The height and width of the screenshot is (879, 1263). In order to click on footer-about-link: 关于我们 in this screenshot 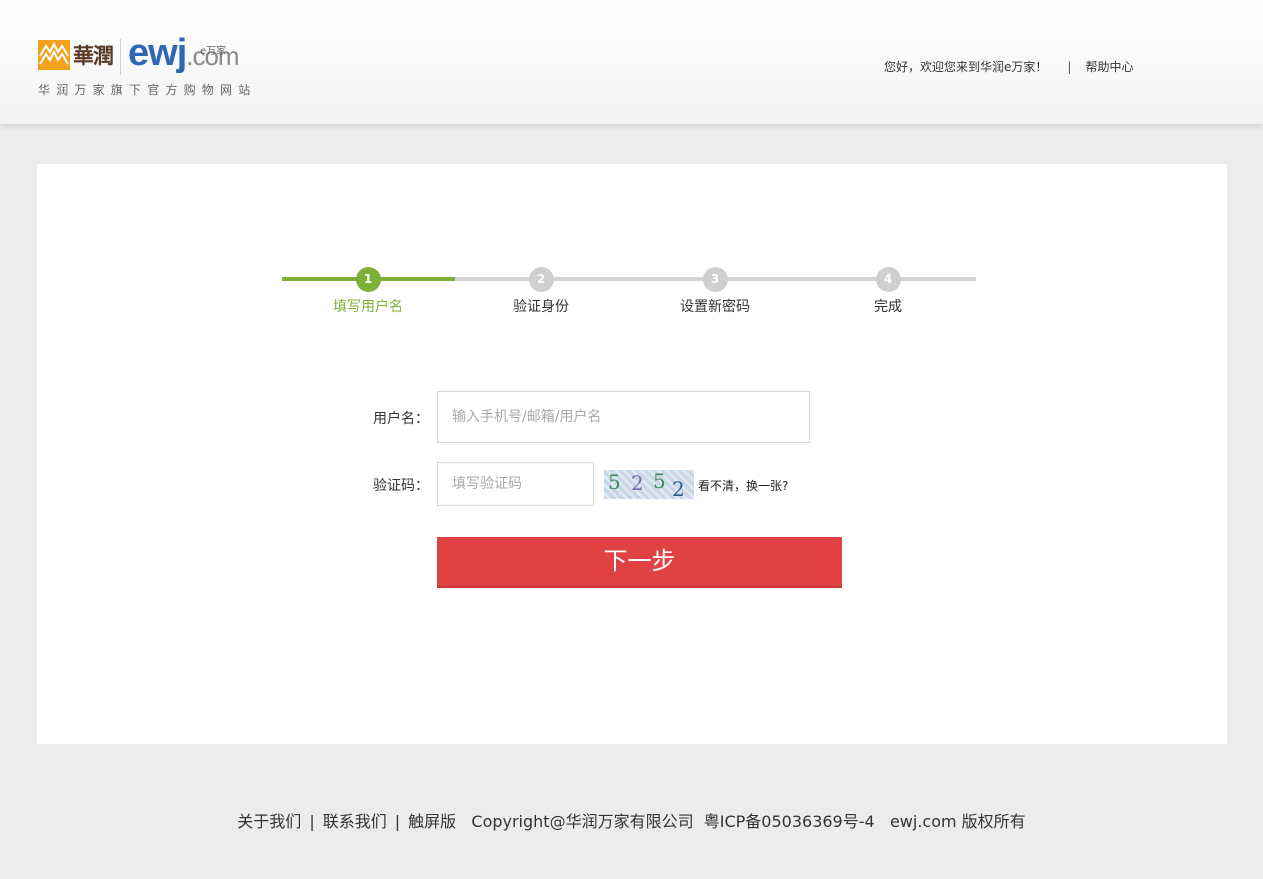, I will do `click(269, 821)`.